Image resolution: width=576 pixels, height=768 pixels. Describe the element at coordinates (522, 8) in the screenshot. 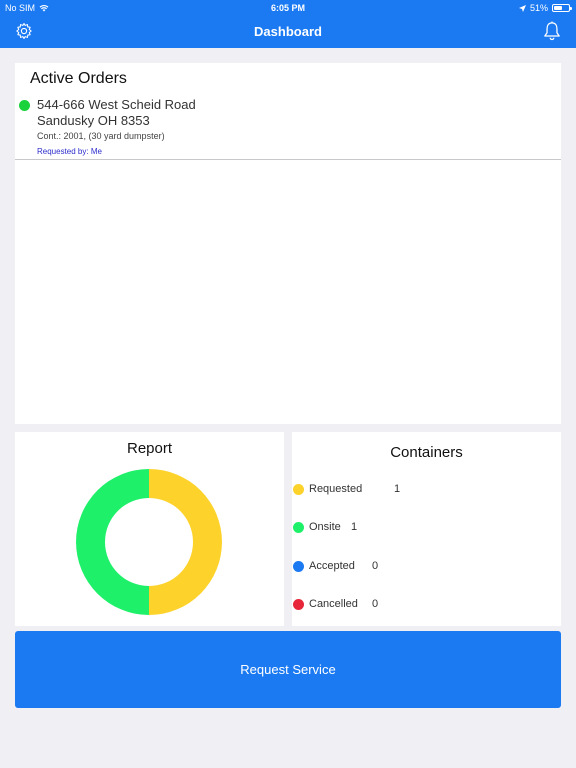

I see `location-arrow-icon` at that location.